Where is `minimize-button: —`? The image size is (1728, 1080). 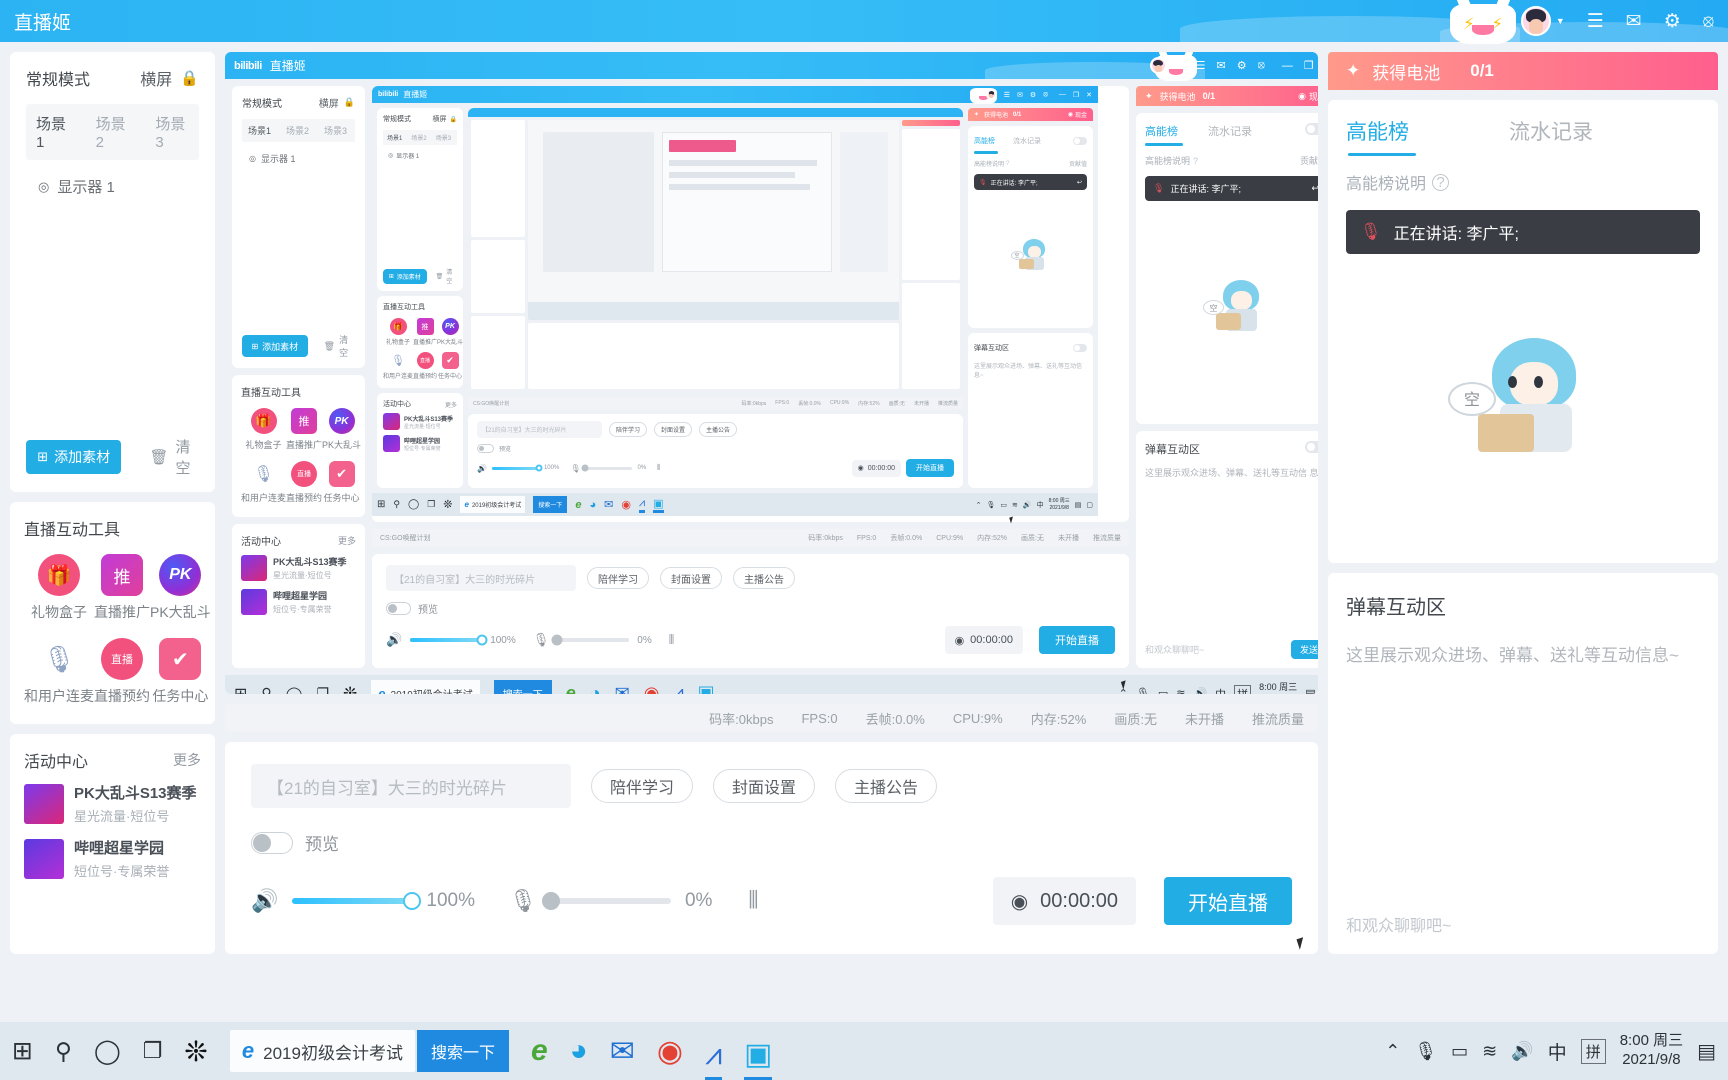 minimize-button: — is located at coordinates (1287, 66).